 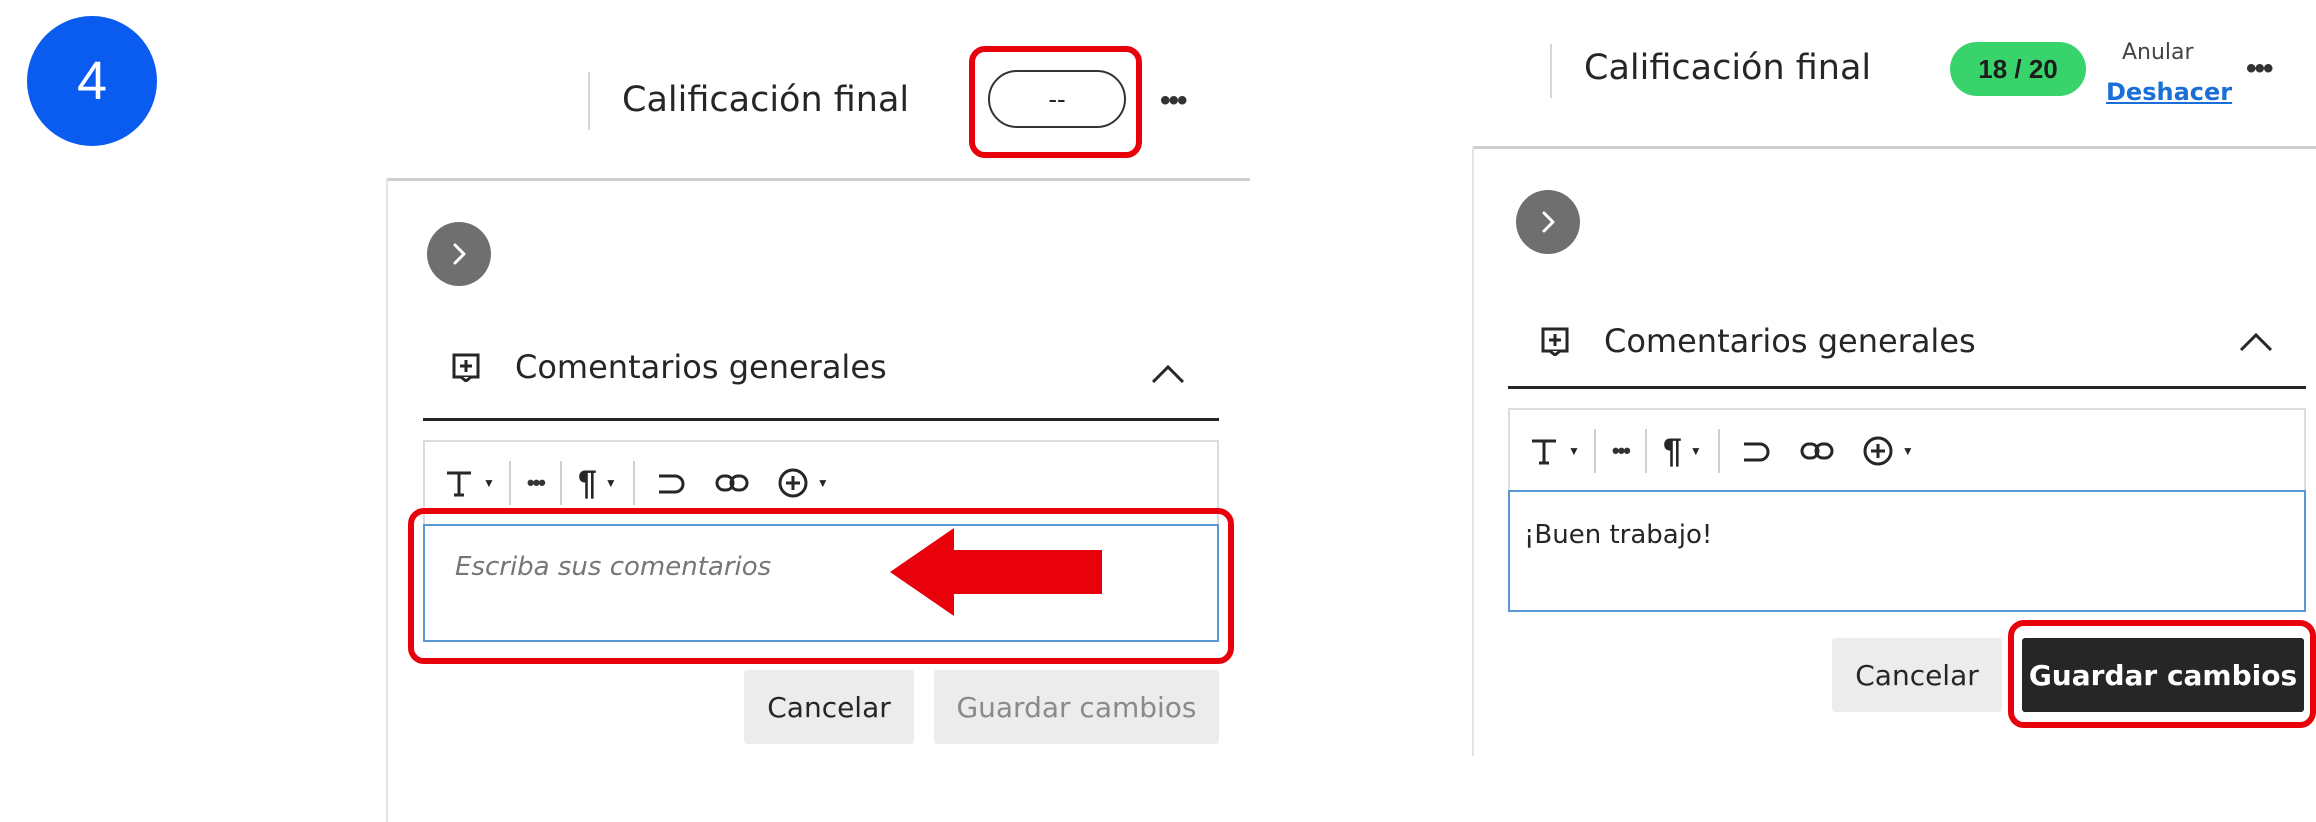 What do you see at coordinates (2158, 52) in the screenshot?
I see `override-label: Anular` at bounding box center [2158, 52].